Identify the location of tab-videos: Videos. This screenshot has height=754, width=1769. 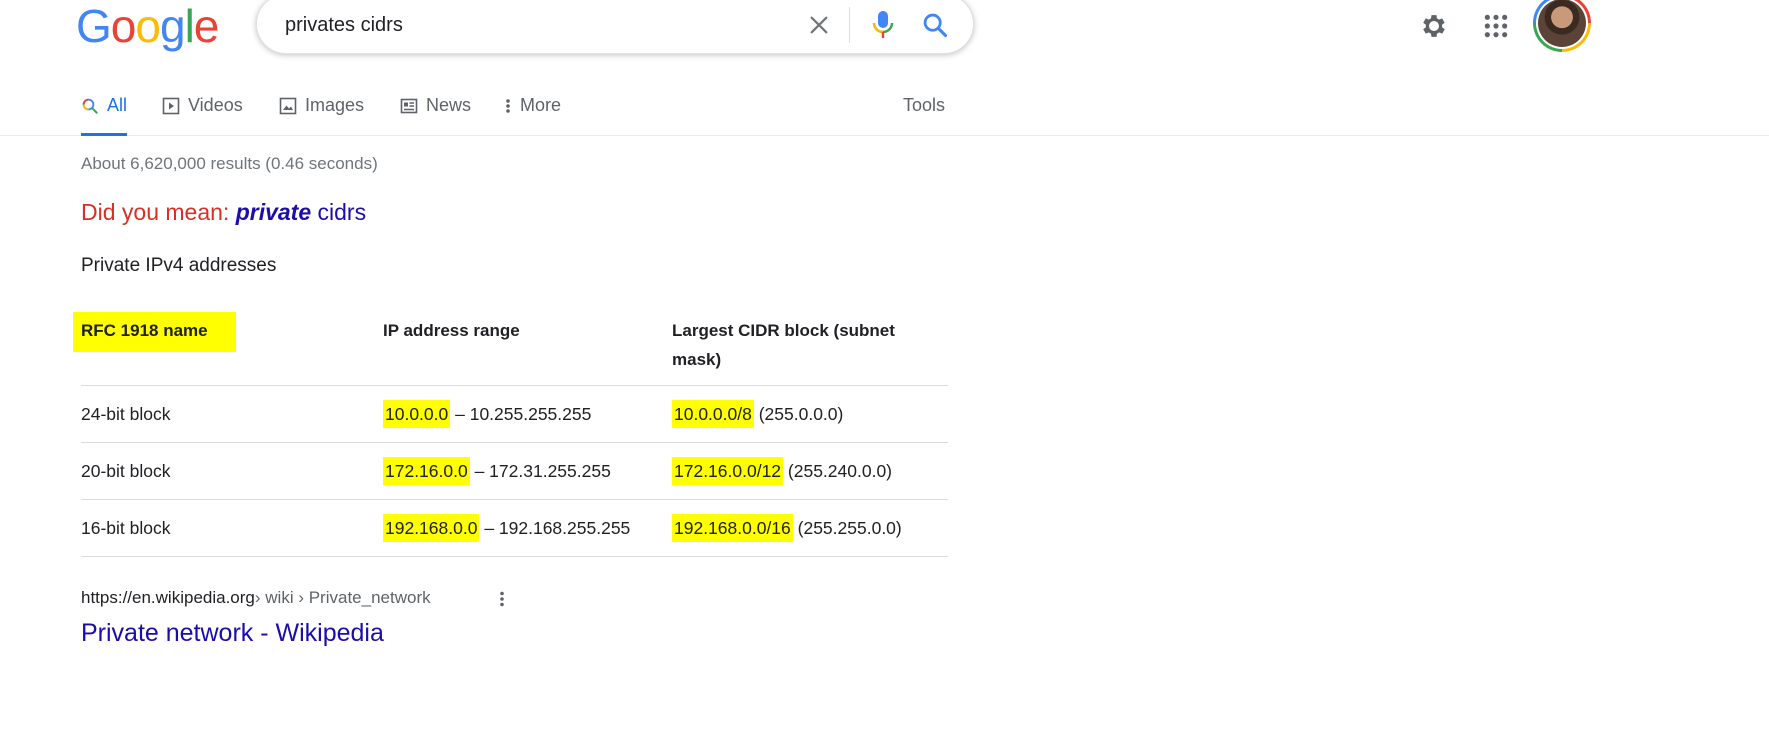
(202, 107).